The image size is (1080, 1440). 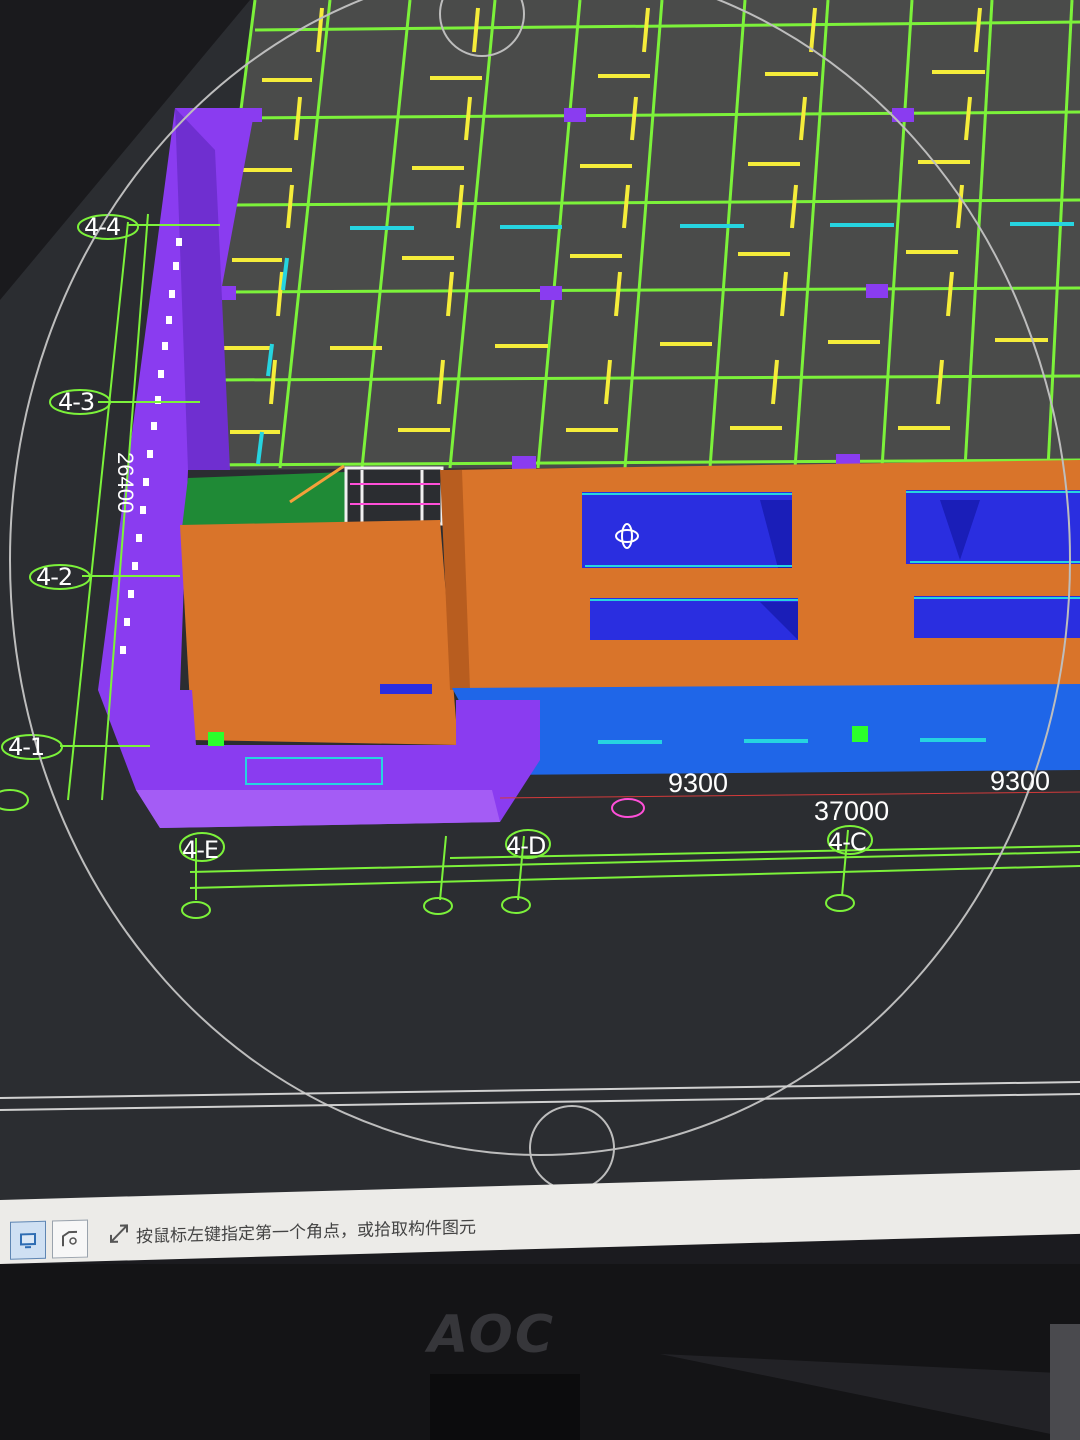 I want to click on dimension-bay-2: 9300, so click(x=1020, y=781).